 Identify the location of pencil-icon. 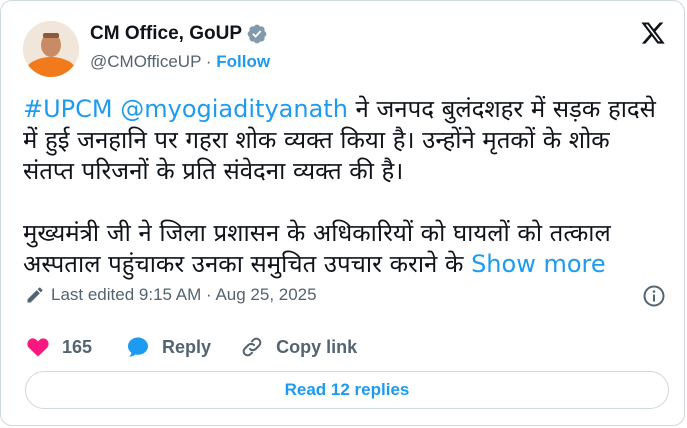
(35, 295).